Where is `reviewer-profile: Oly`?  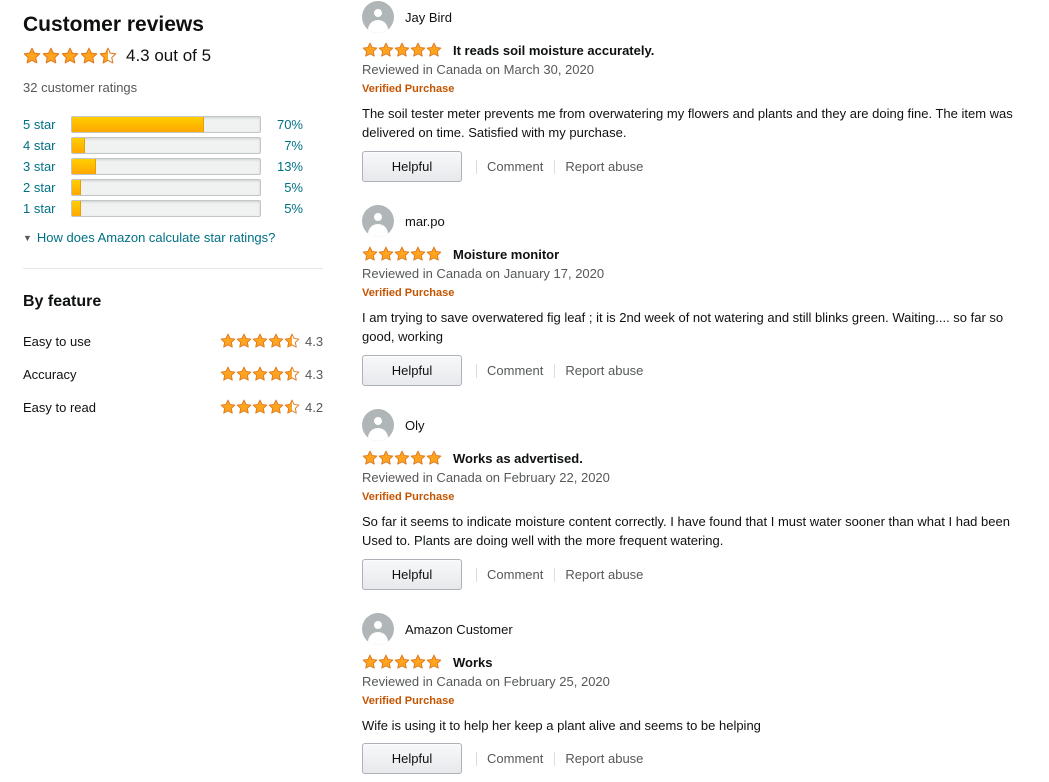
reviewer-profile: Oly is located at coordinates (393, 425).